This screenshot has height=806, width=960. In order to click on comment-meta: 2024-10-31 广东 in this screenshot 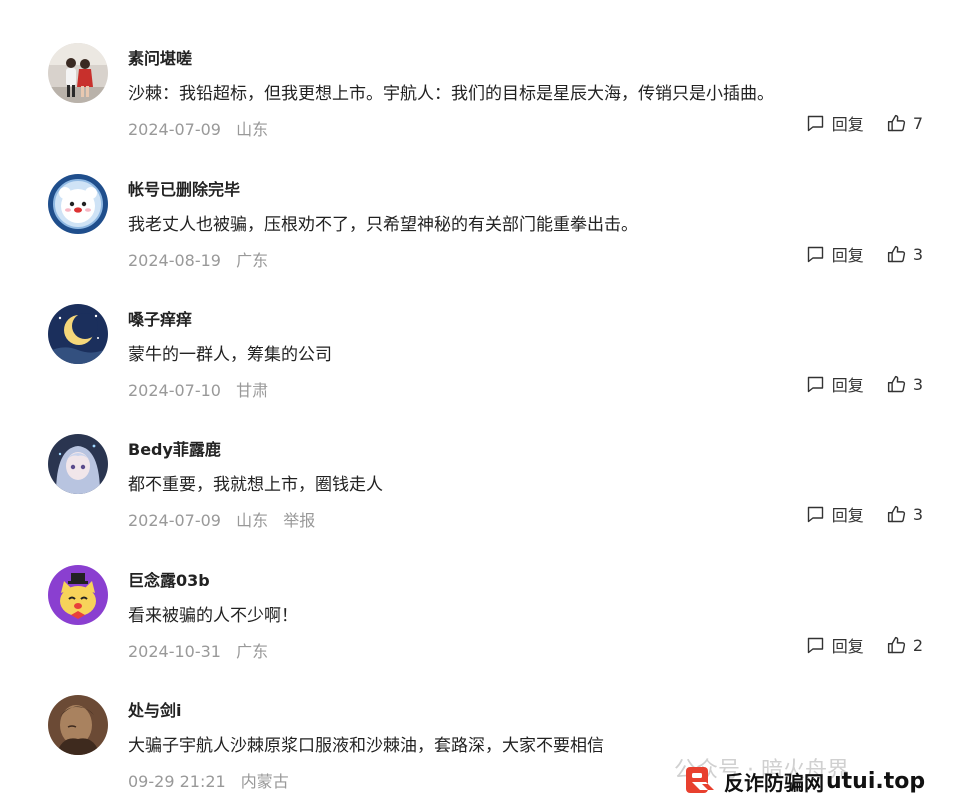, I will do `click(203, 650)`.